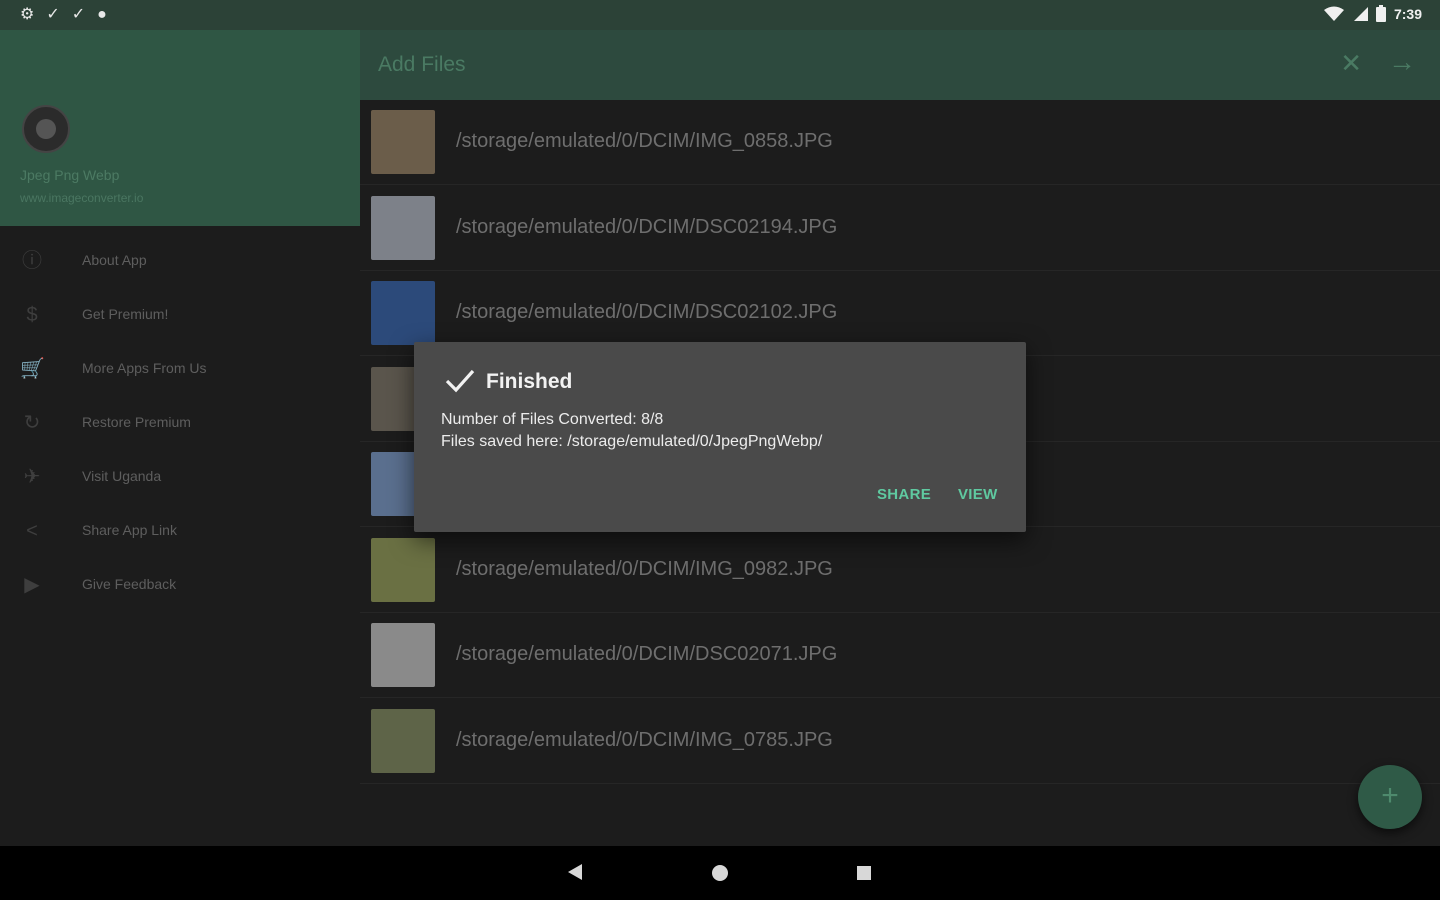  I want to click on file-row: /storage/emulated/0/DCIM/IMG_0982.JPG, so click(900, 570).